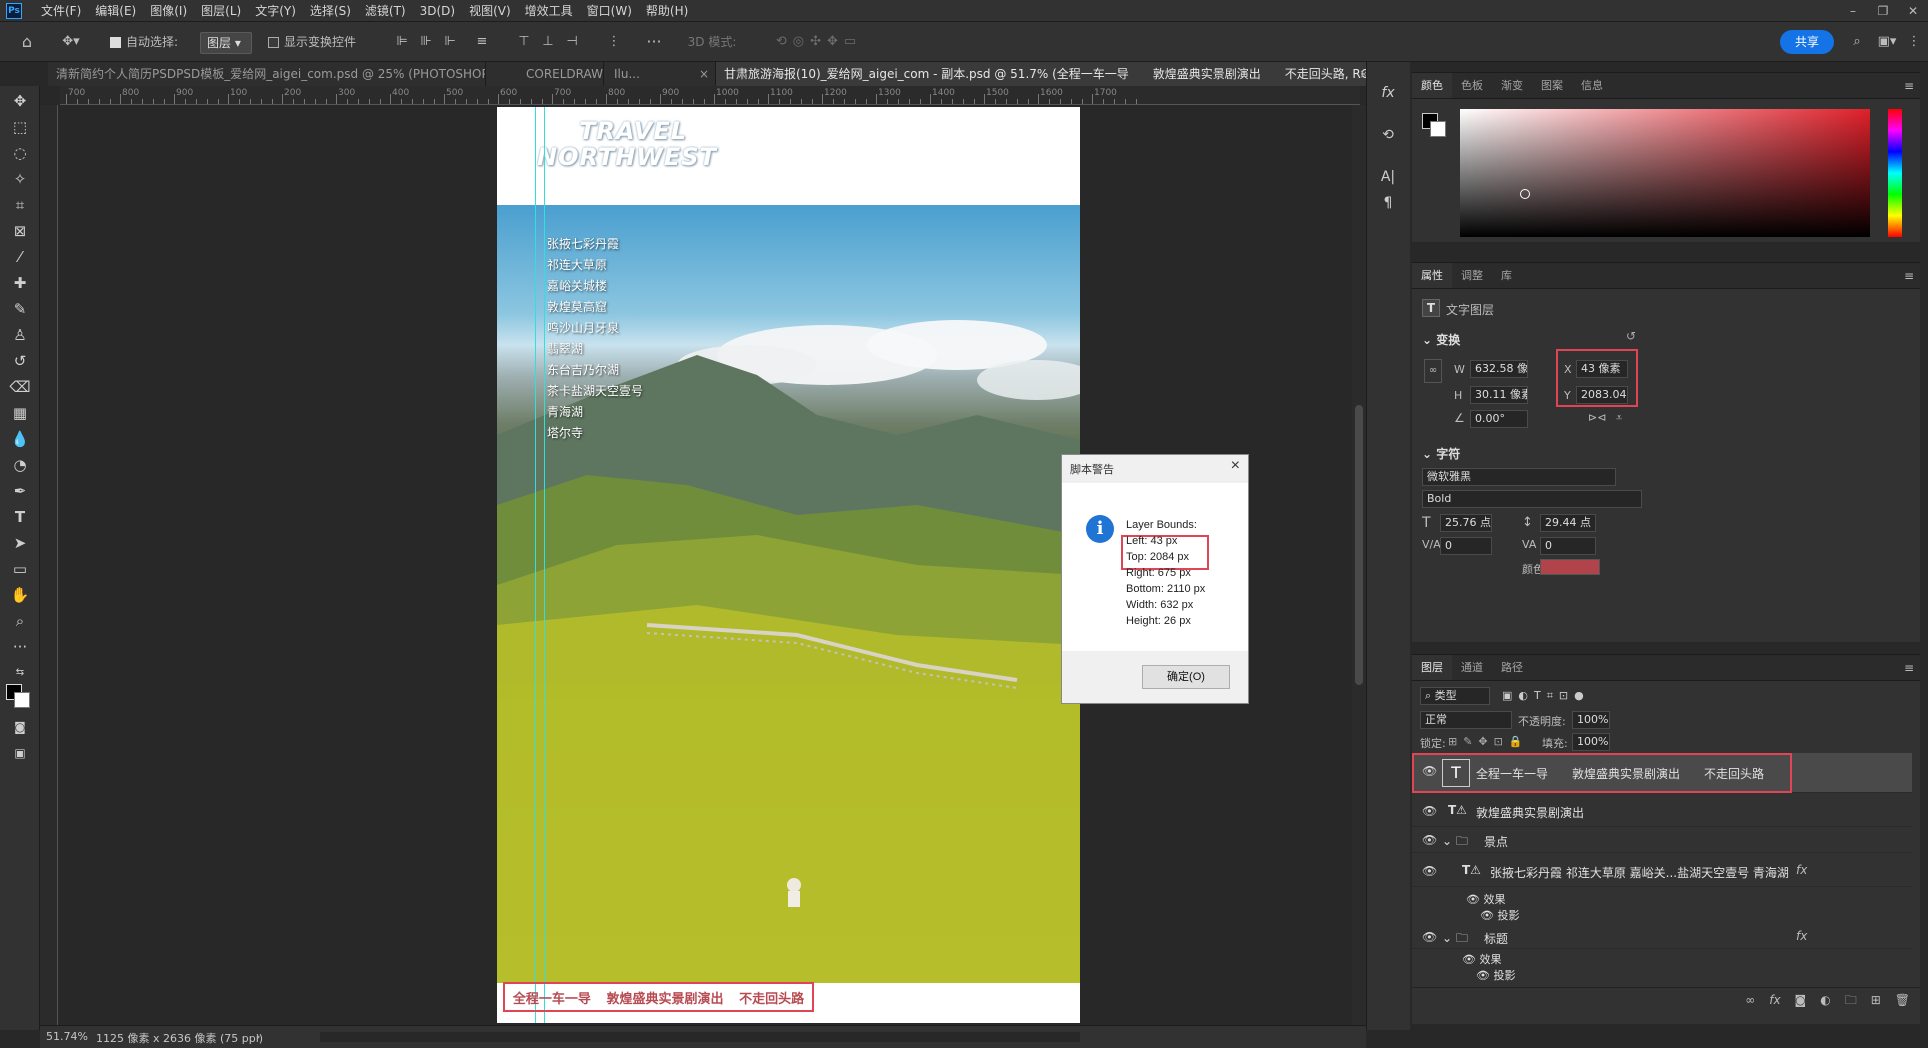  What do you see at coordinates (330, 11) in the screenshot?
I see `menu-item: 选择(S)` at bounding box center [330, 11].